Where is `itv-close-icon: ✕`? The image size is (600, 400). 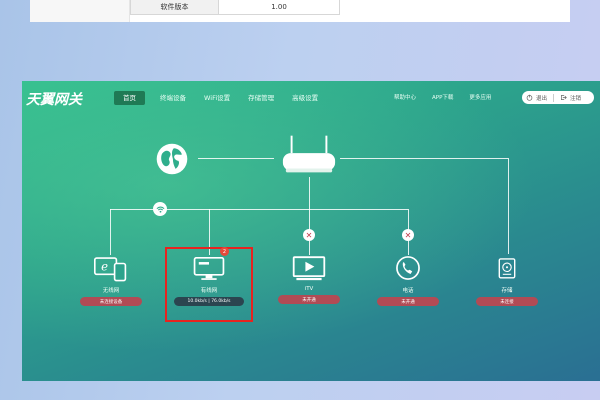
itv-close-icon: ✕ is located at coordinates (309, 235).